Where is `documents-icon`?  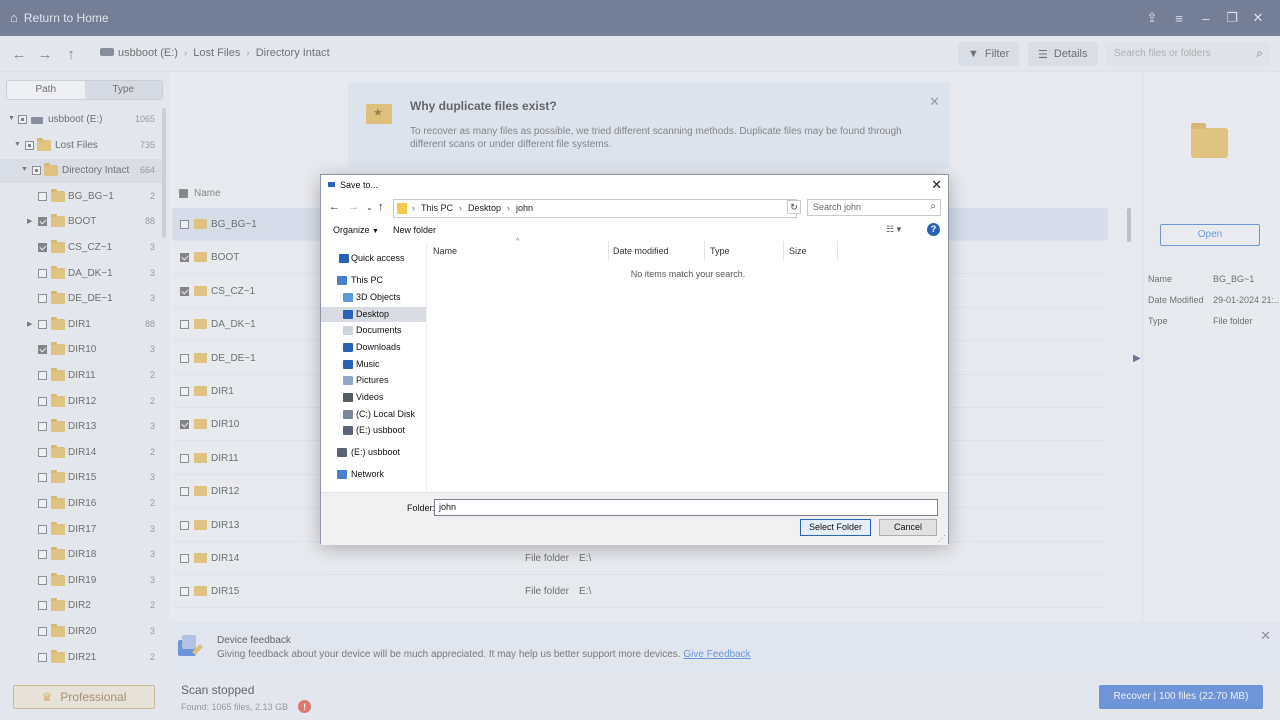
documents-icon is located at coordinates (348, 330).